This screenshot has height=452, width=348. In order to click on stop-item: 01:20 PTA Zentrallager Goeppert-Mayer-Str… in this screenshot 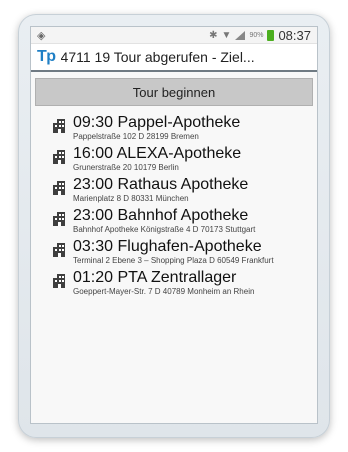, I will do `click(182, 282)`.